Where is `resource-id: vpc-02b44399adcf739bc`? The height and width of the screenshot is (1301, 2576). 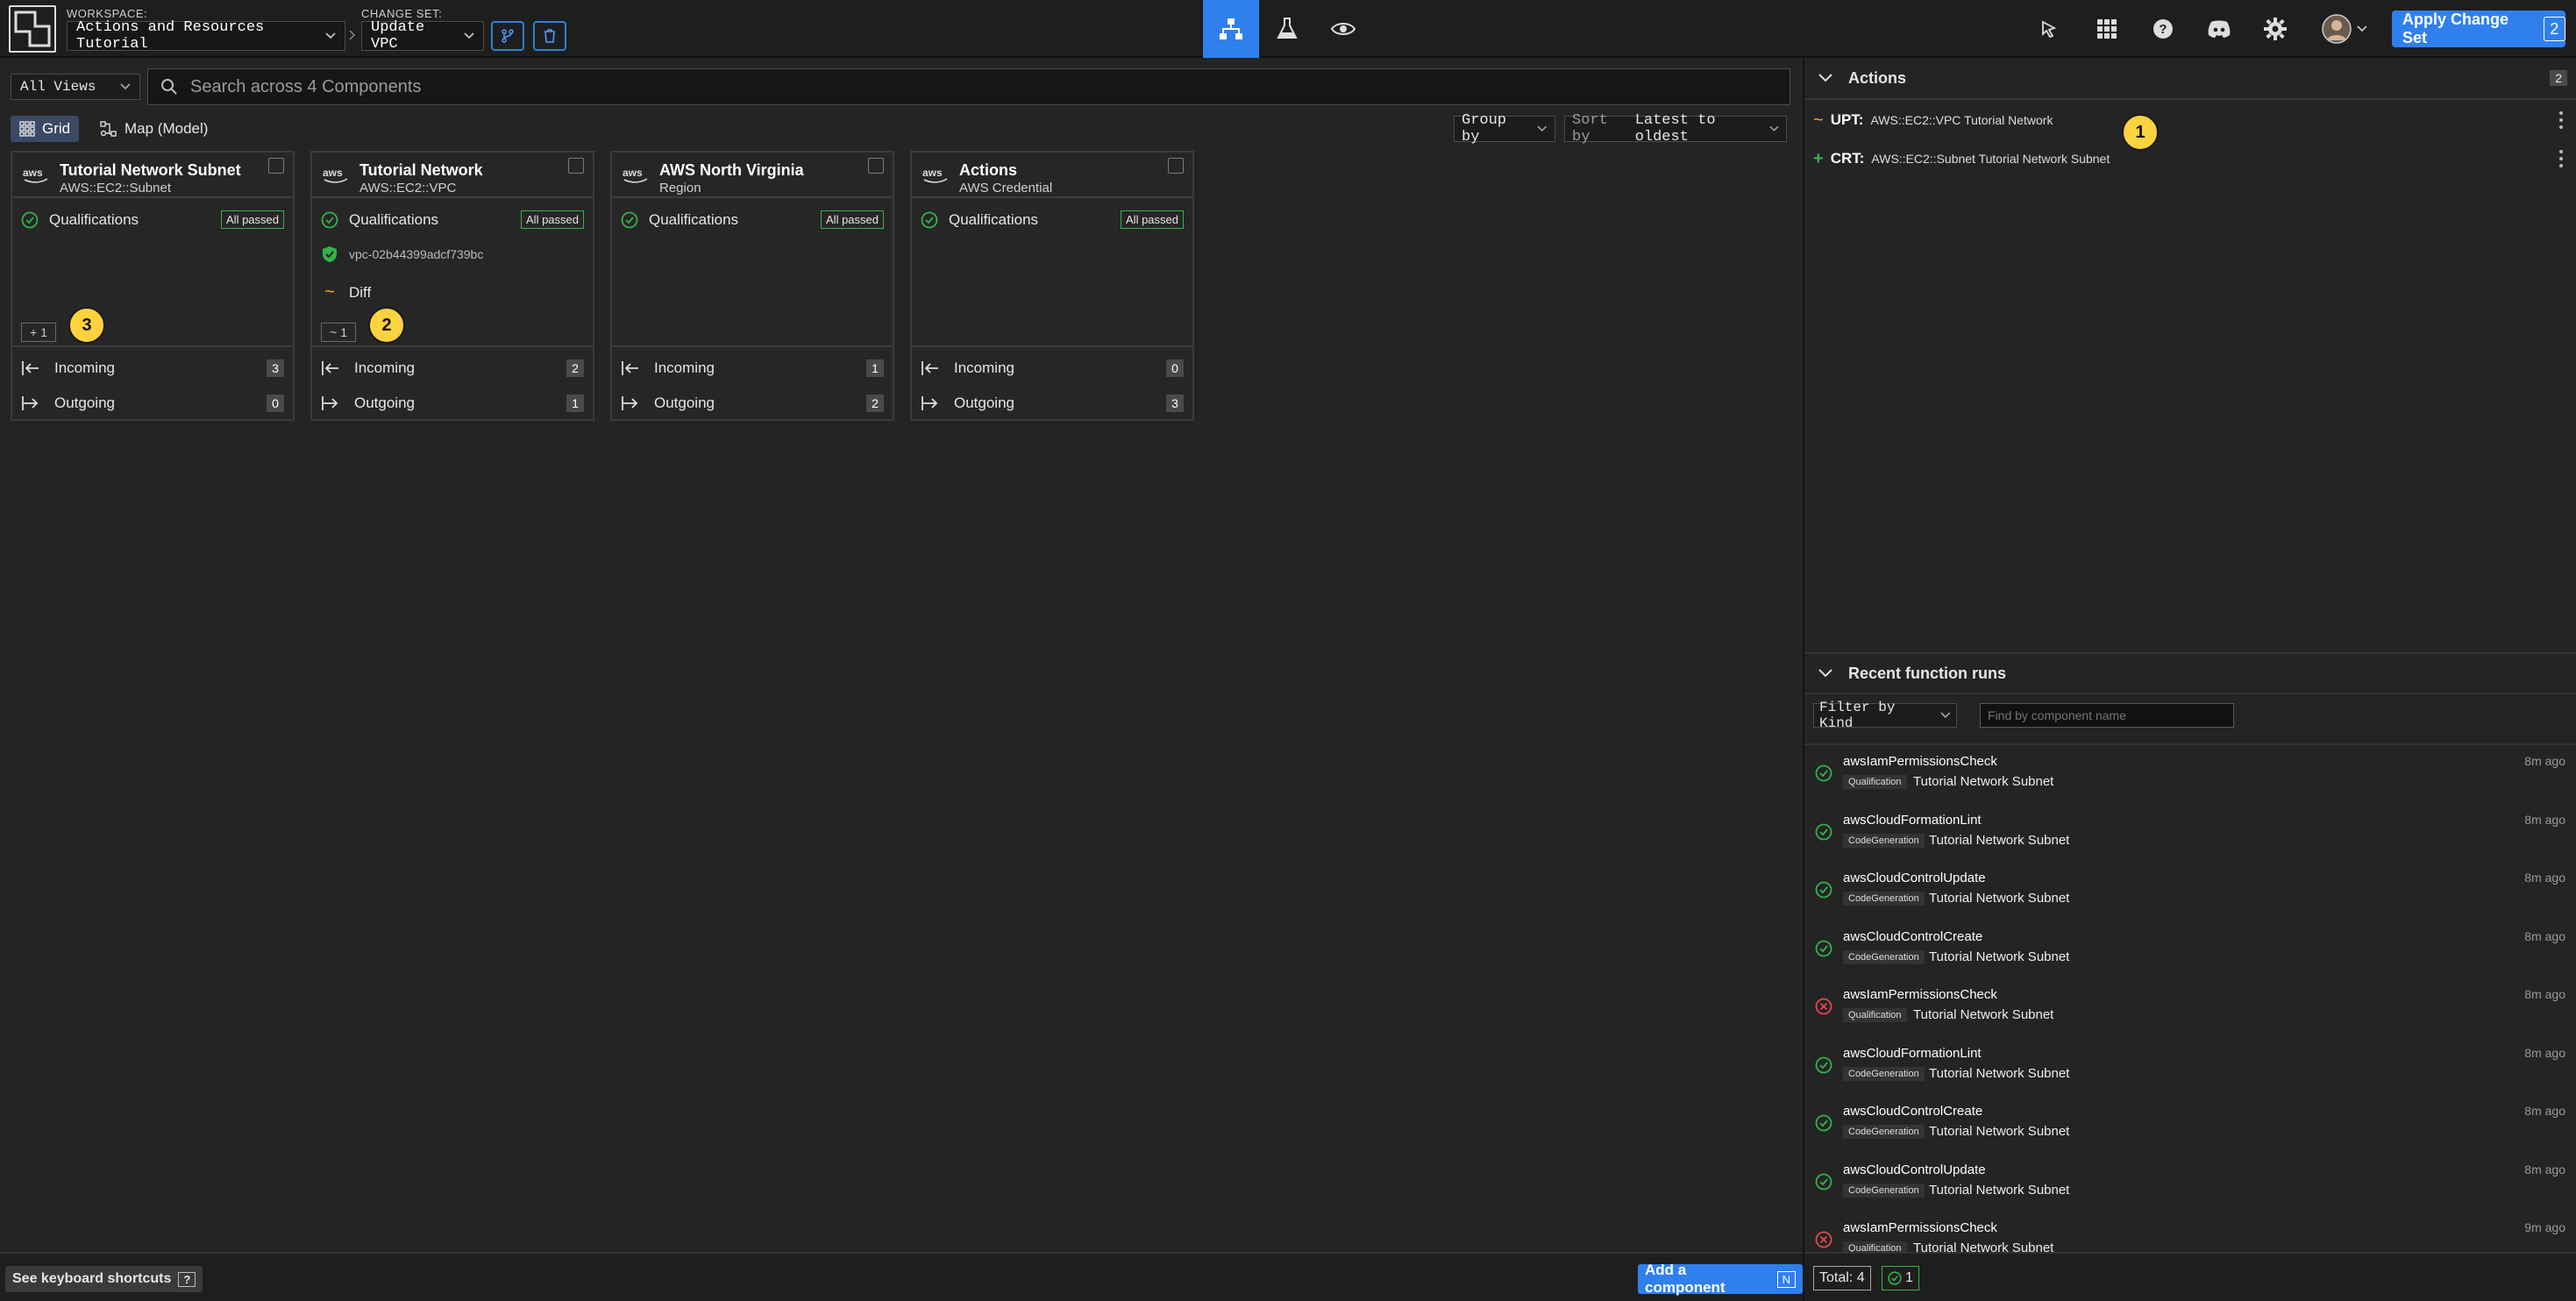 resource-id: vpc-02b44399adcf739bc is located at coordinates (416, 254).